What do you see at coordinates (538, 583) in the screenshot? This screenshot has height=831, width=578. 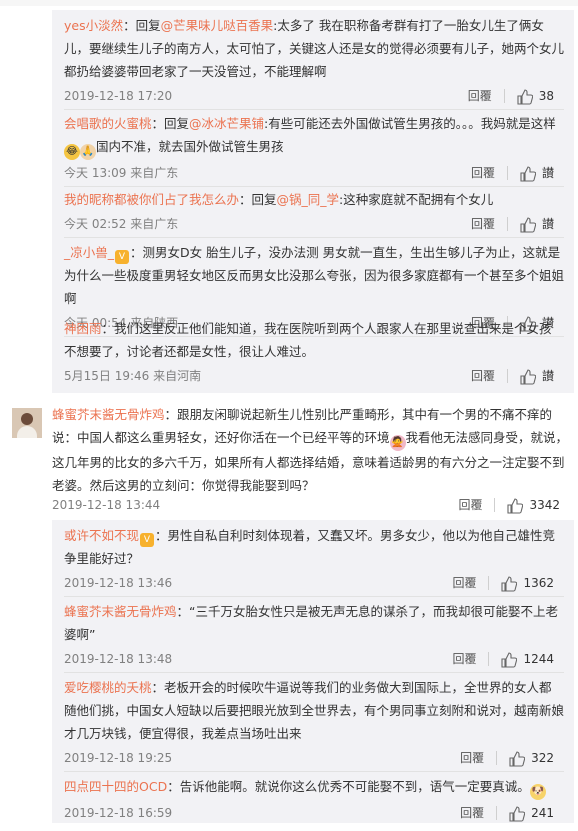 I see `like-count: 1362` at bounding box center [538, 583].